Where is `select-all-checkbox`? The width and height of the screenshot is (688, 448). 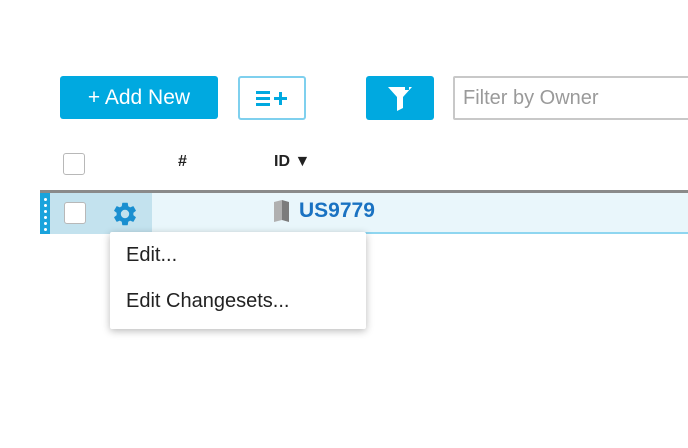
select-all-checkbox is located at coordinates (74, 164).